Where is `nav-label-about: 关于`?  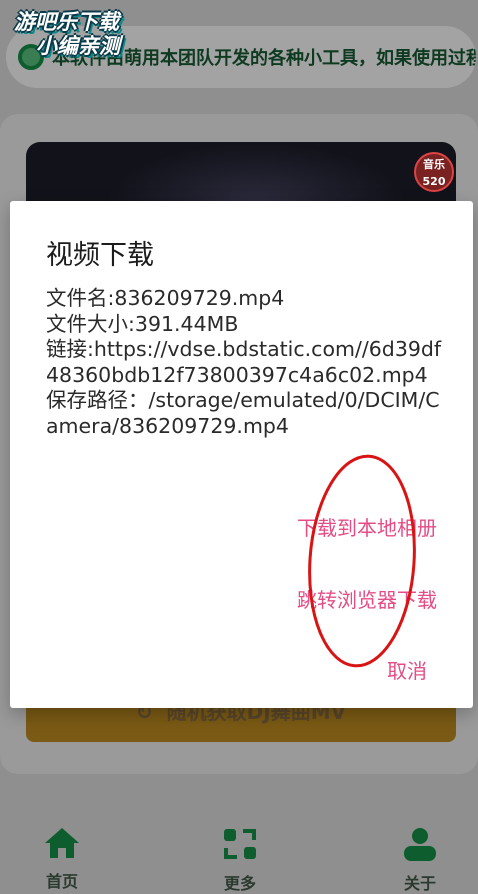 nav-label-about: 关于 is located at coordinates (419, 883).